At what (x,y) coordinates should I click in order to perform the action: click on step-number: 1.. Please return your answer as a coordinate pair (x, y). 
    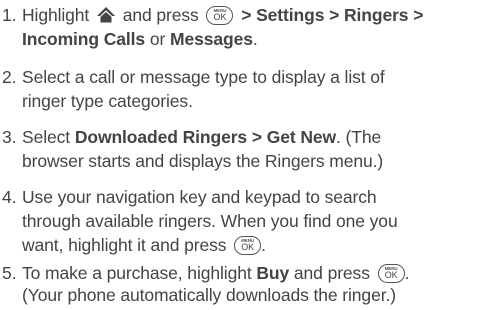
    Looking at the image, I should click on (9, 15).